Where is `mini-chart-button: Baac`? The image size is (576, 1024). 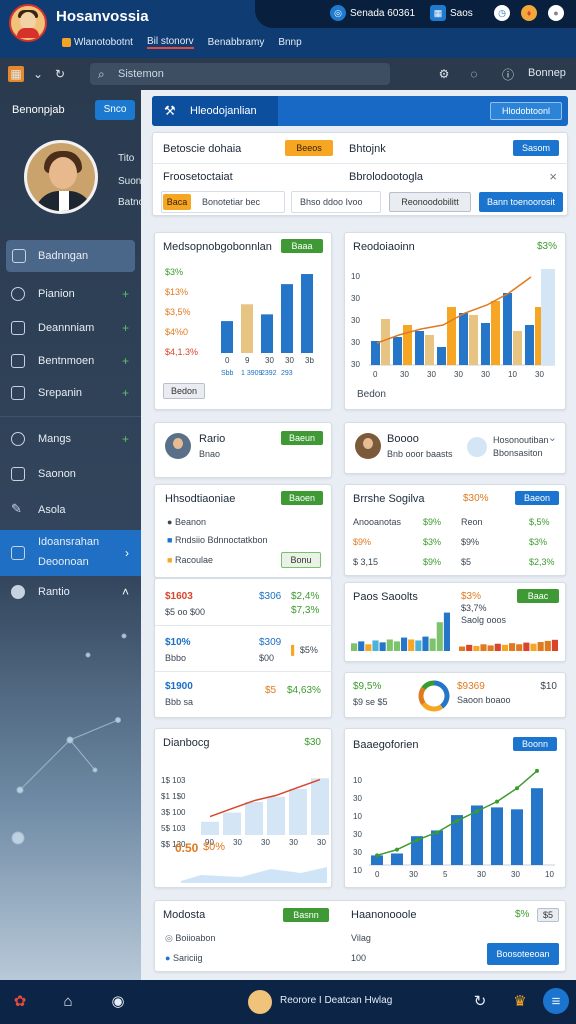
mini-chart-button: Baac is located at coordinates (538, 596).